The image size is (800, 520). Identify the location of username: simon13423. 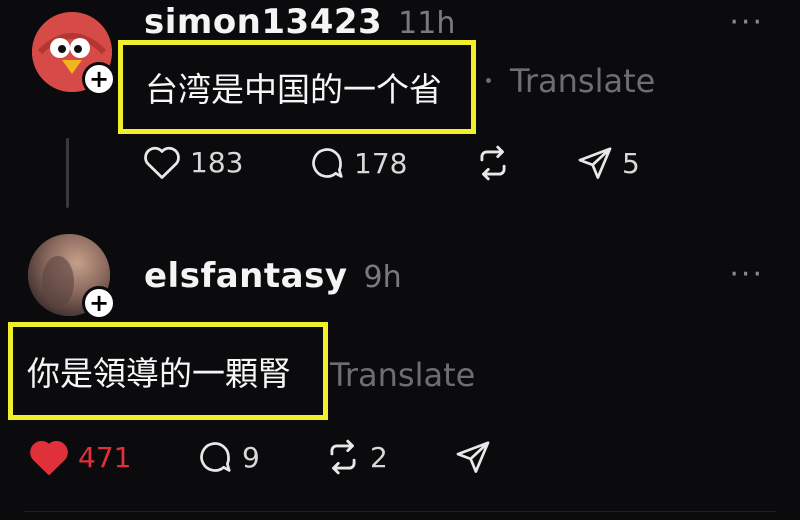
(263, 22).